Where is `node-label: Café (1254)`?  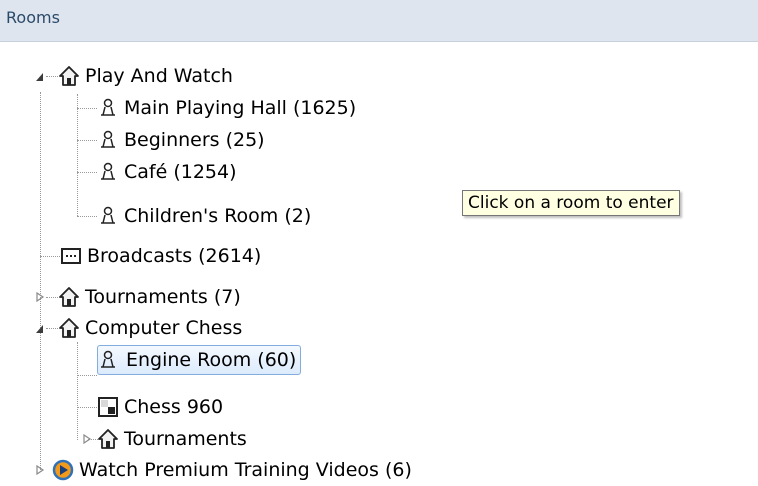 node-label: Café (1254) is located at coordinates (180, 172).